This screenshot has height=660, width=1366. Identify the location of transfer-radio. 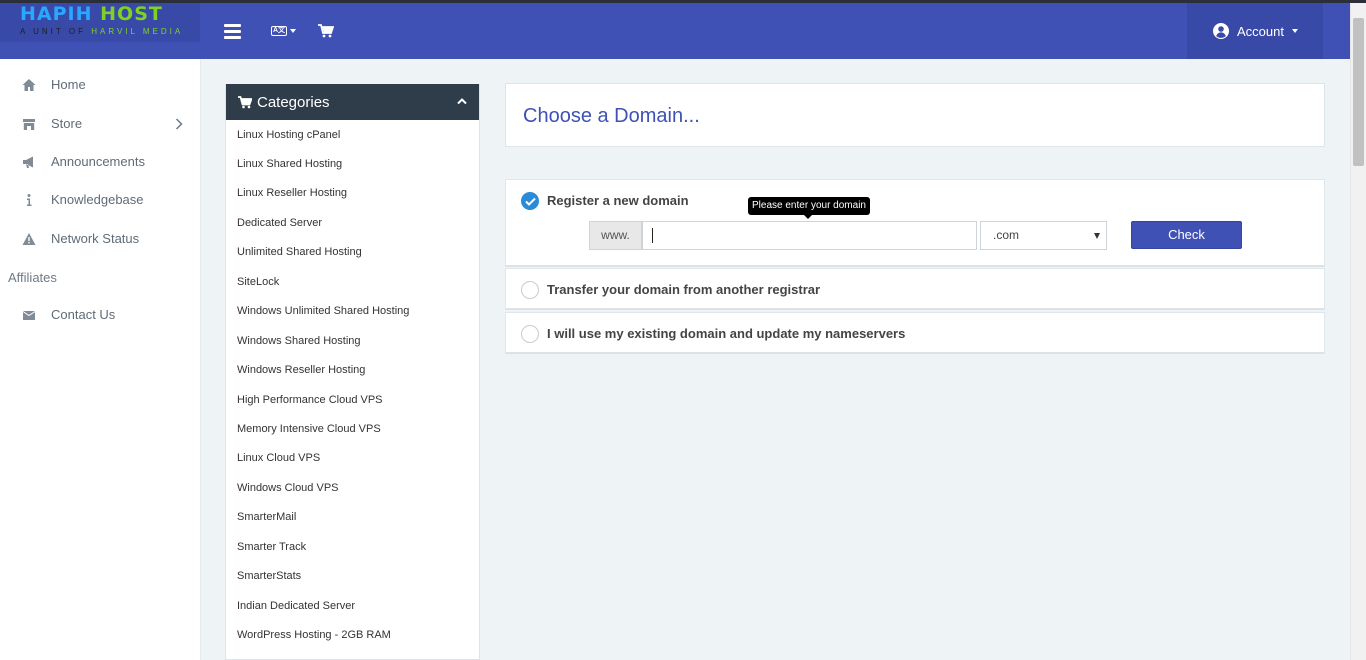
(530, 290).